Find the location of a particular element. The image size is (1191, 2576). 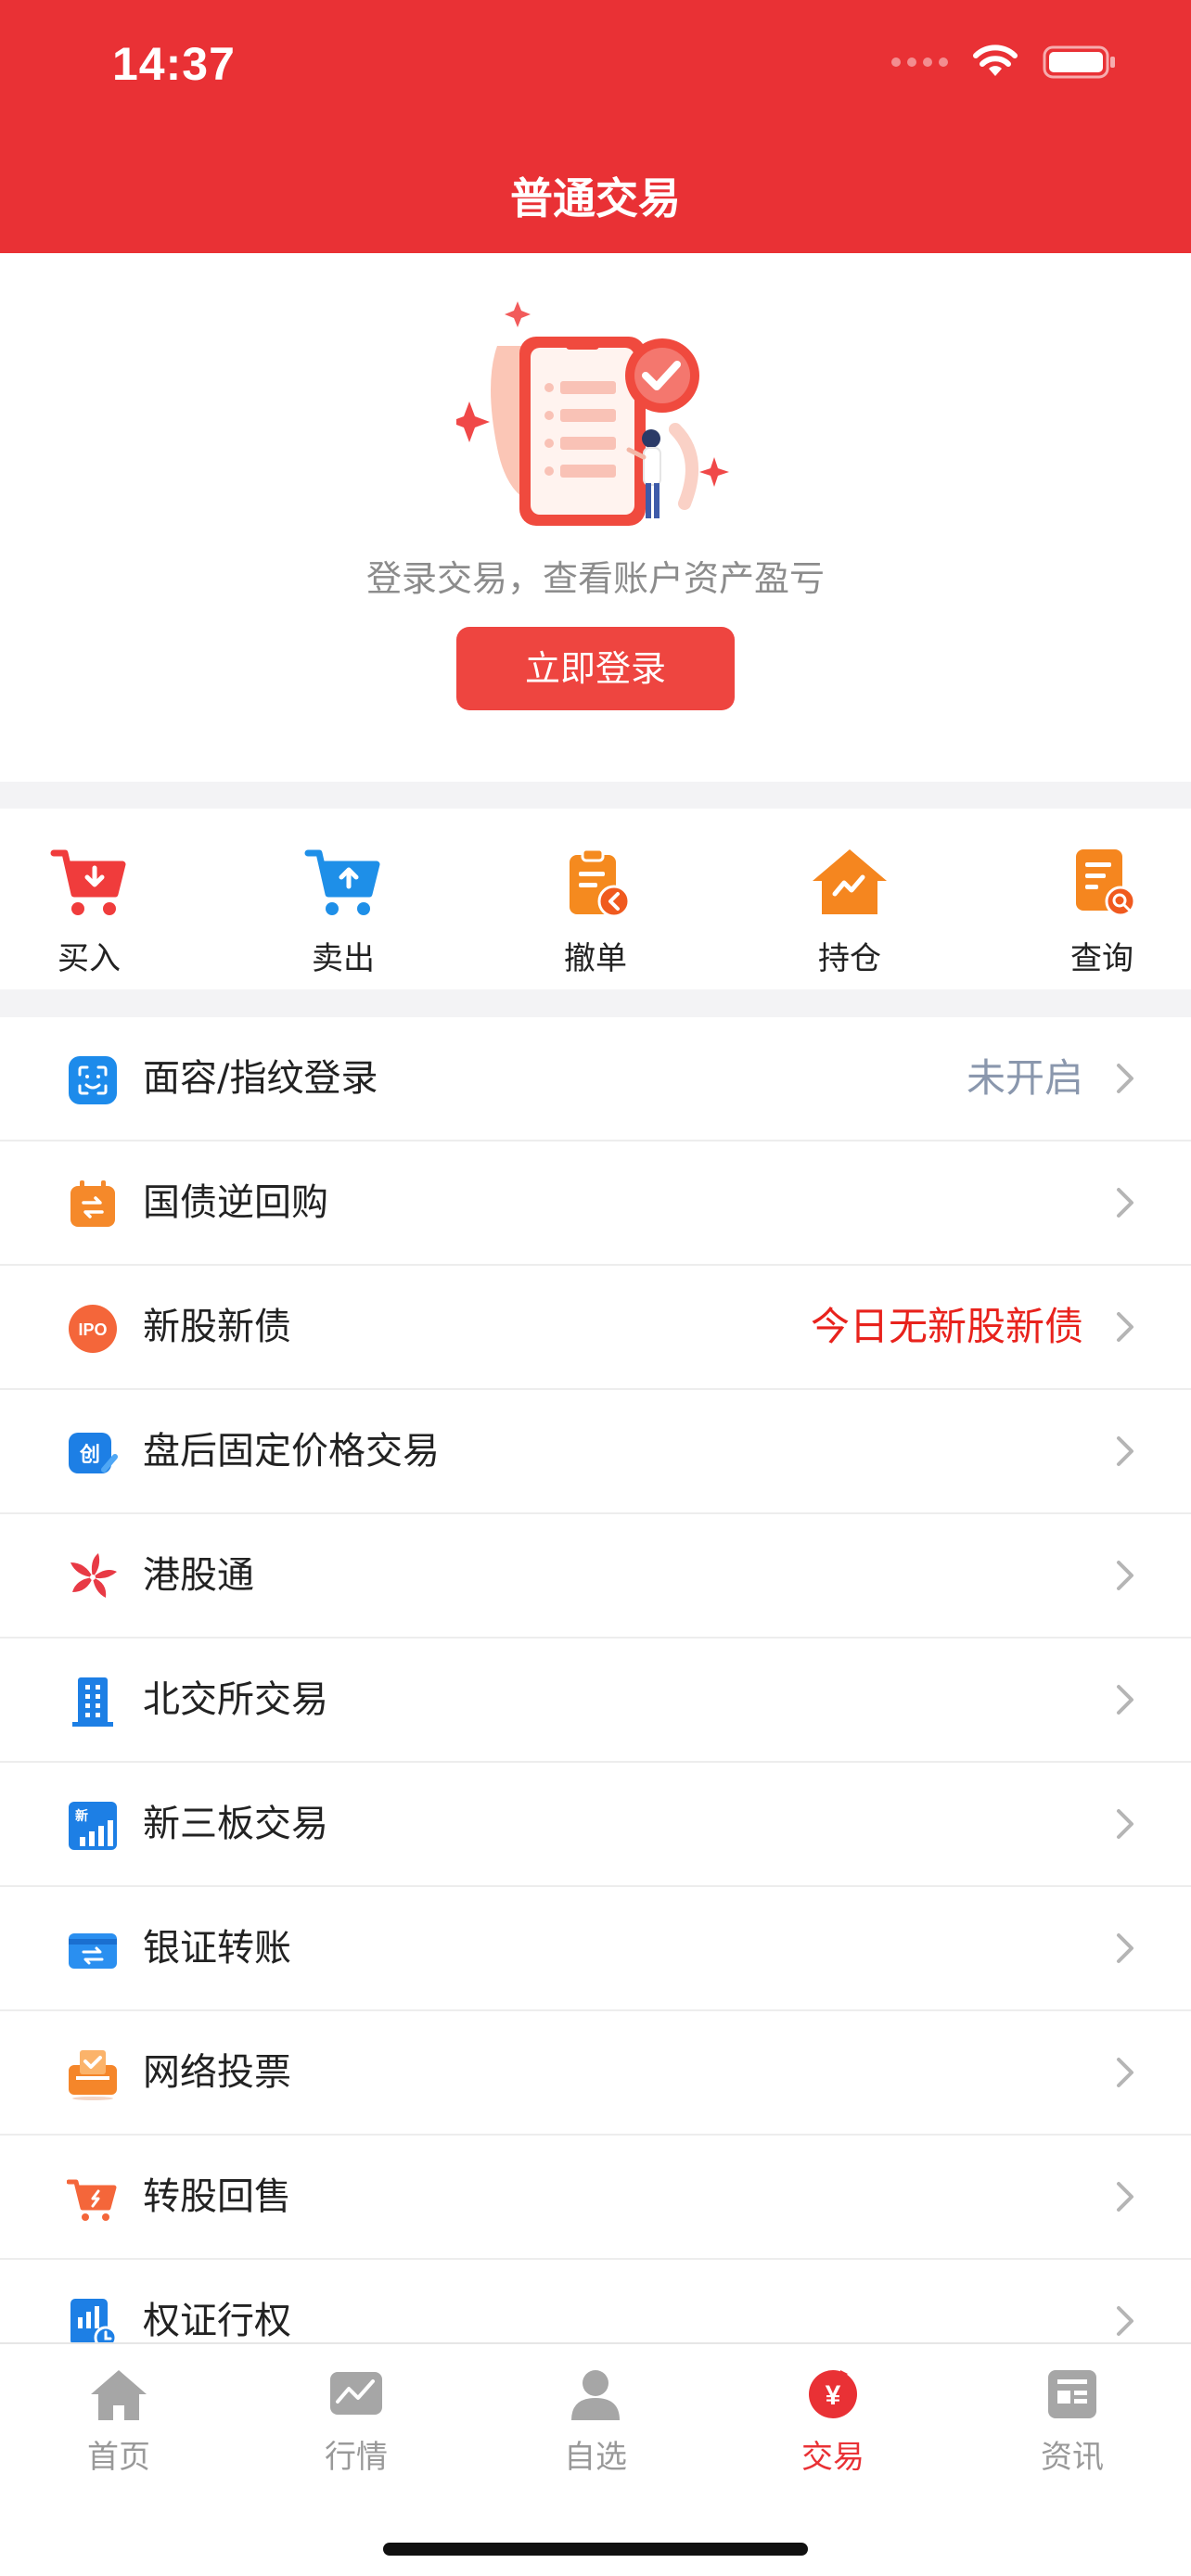

menu-item-label: 新股新债 is located at coordinates (217, 1327).